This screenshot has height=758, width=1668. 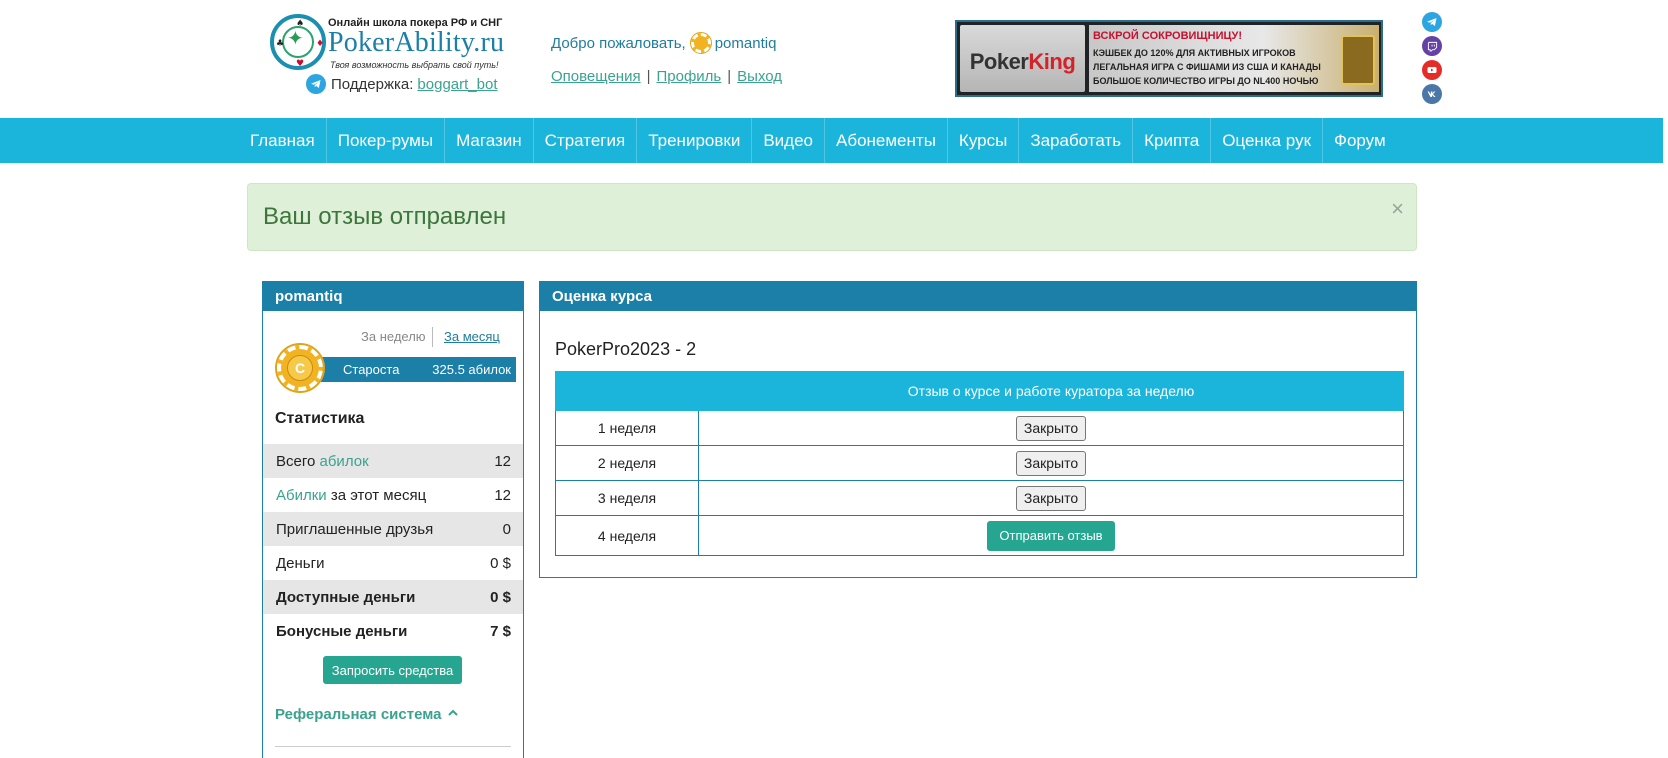 What do you see at coordinates (759, 76) in the screenshot?
I see `logout-link: Выход` at bounding box center [759, 76].